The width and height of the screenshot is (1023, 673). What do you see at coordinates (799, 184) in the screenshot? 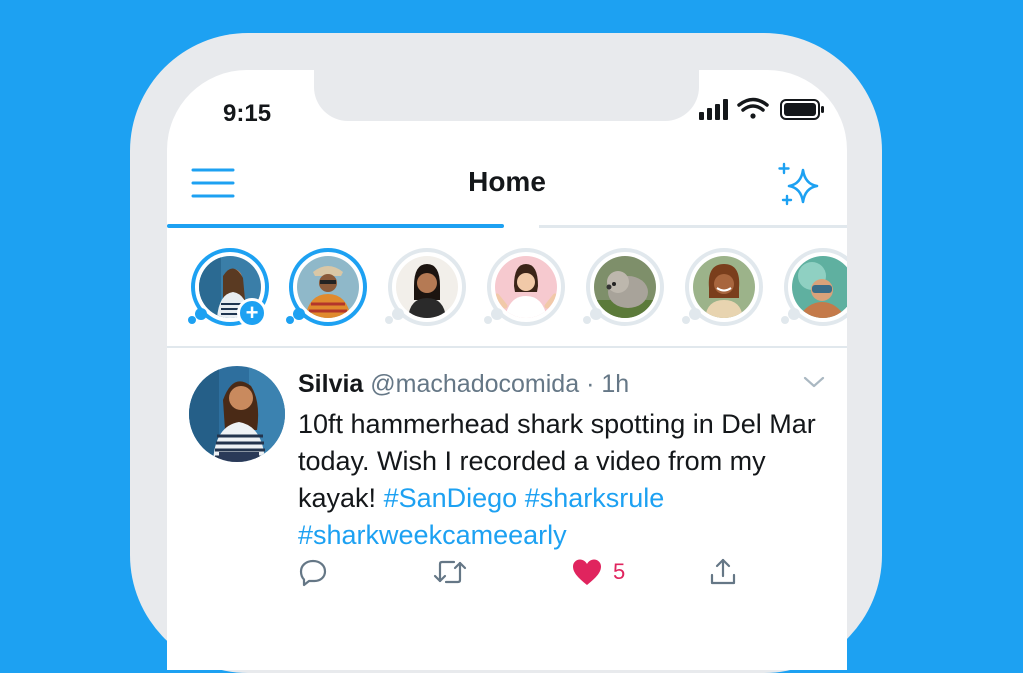
I see `sparkle-icon` at bounding box center [799, 184].